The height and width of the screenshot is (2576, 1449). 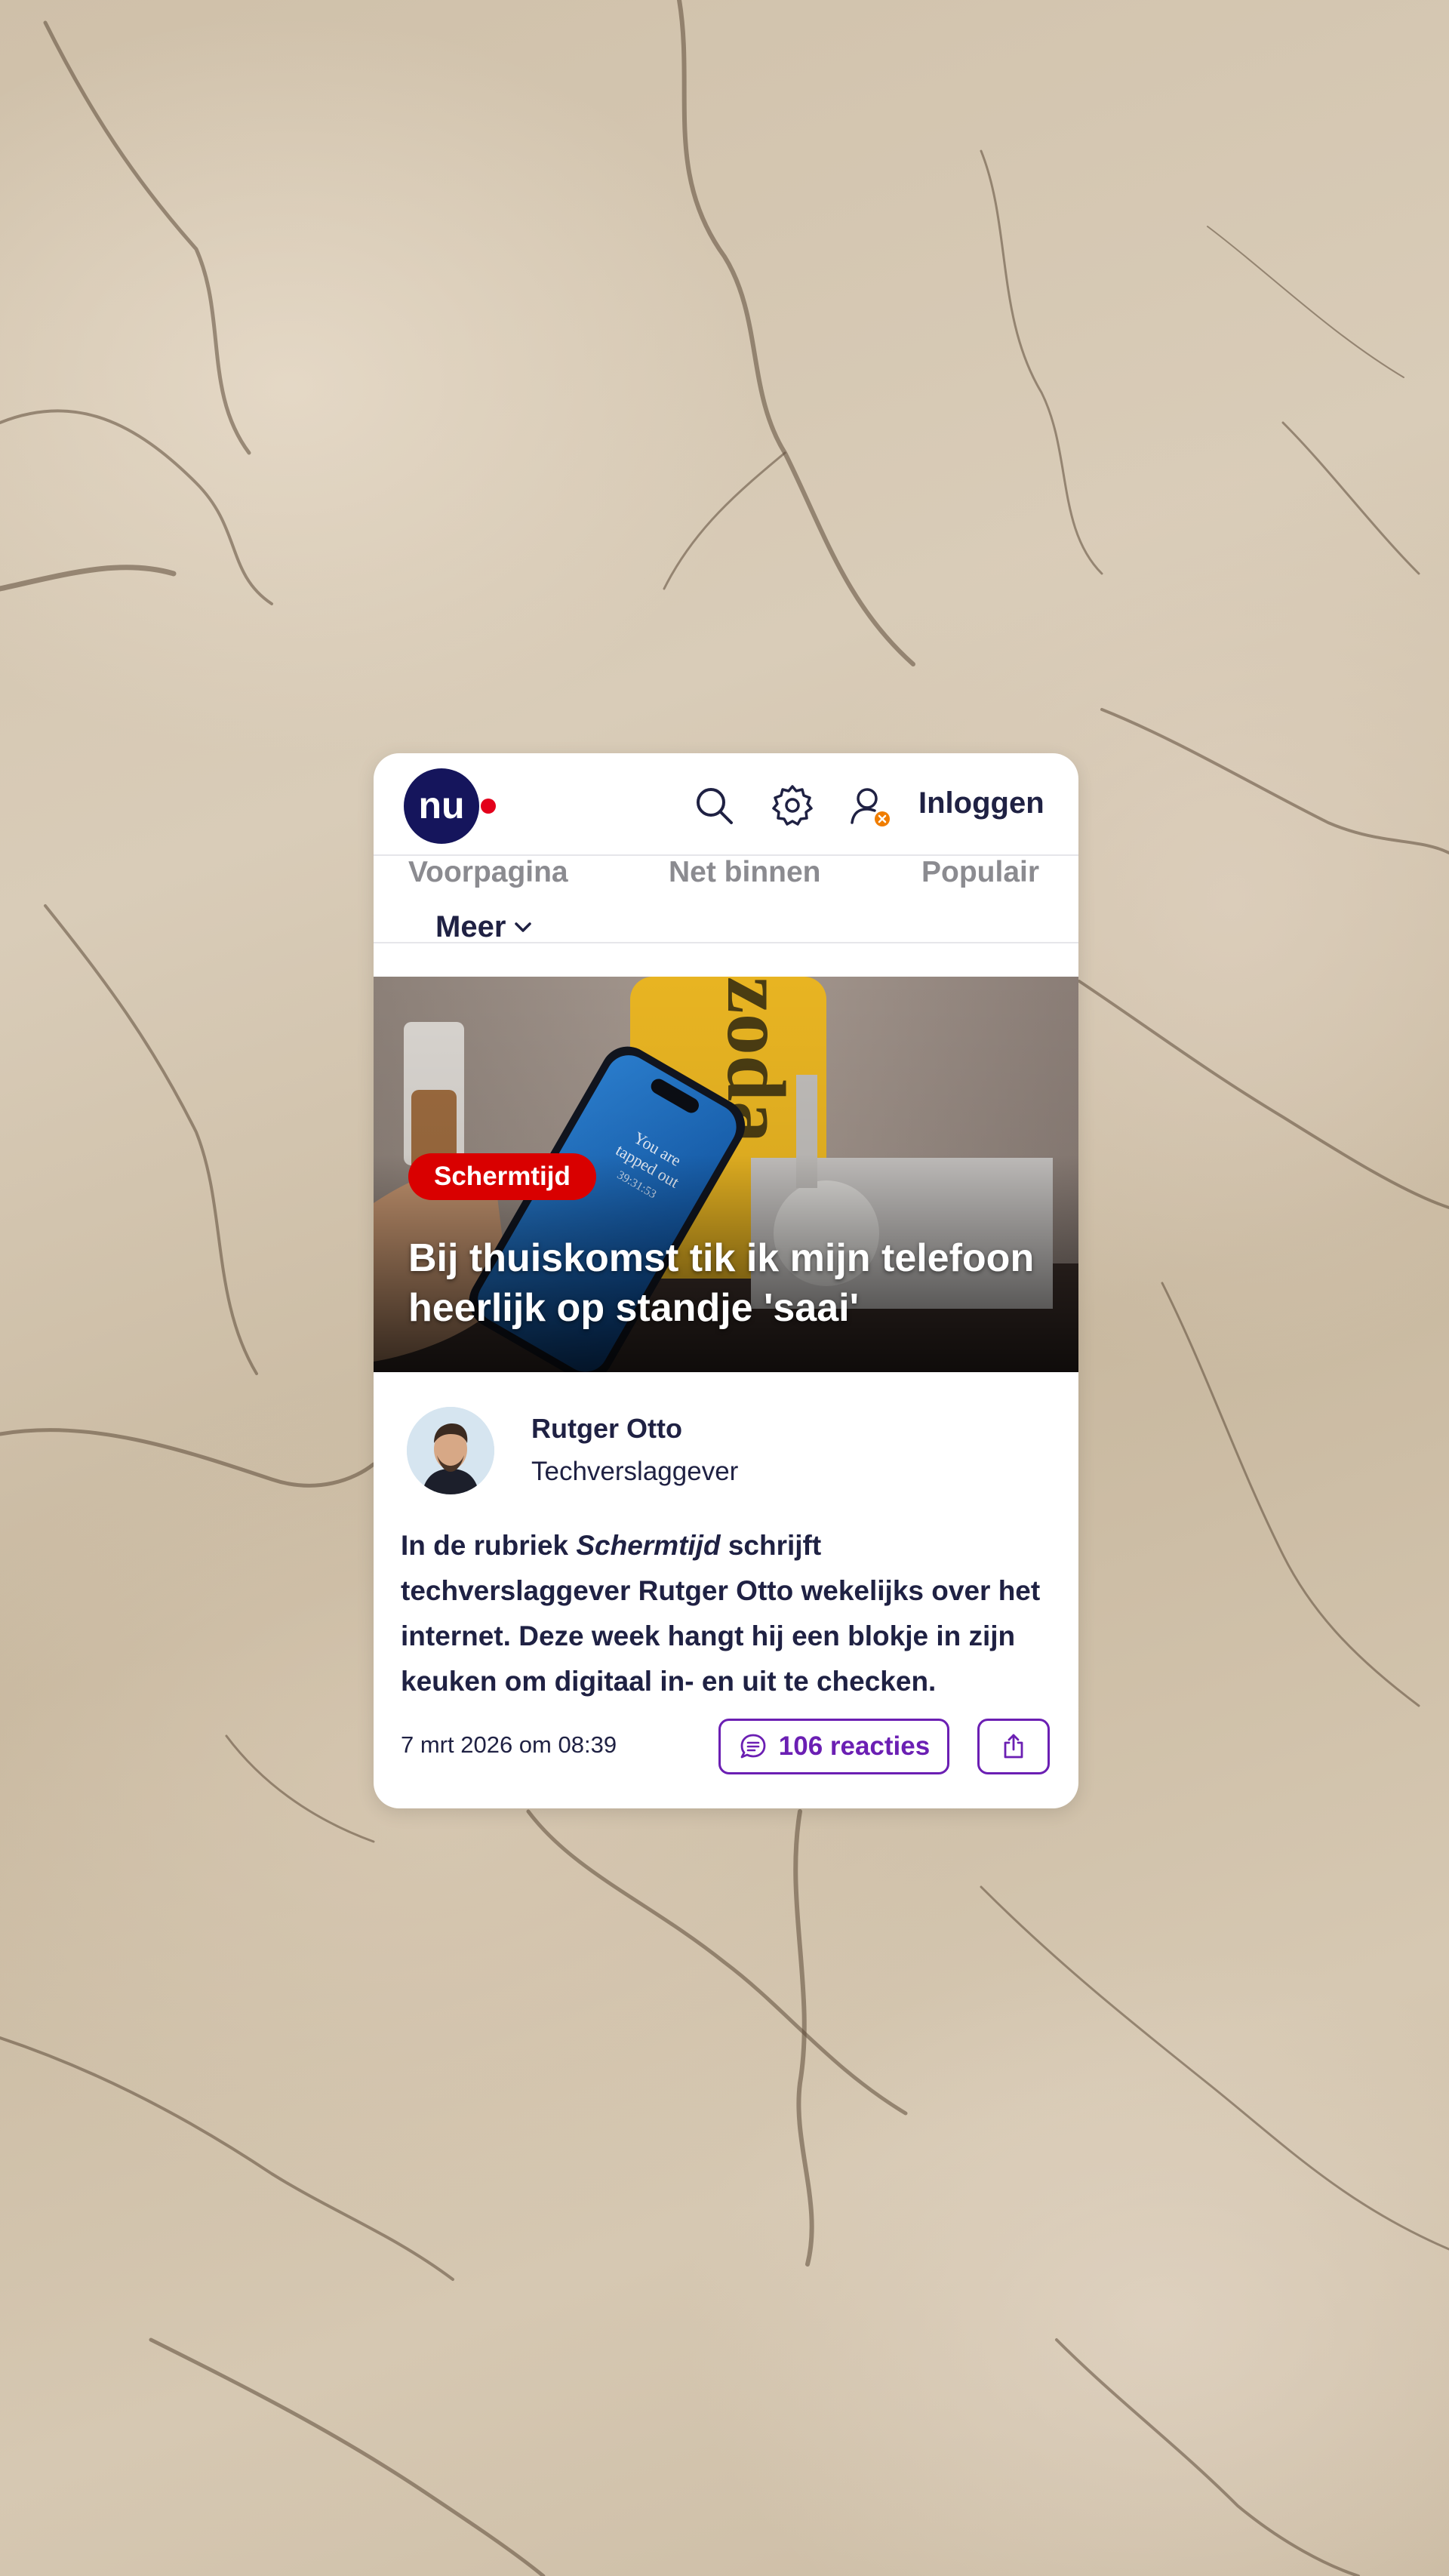 I want to click on settings-gear-icon, so click(x=792, y=805).